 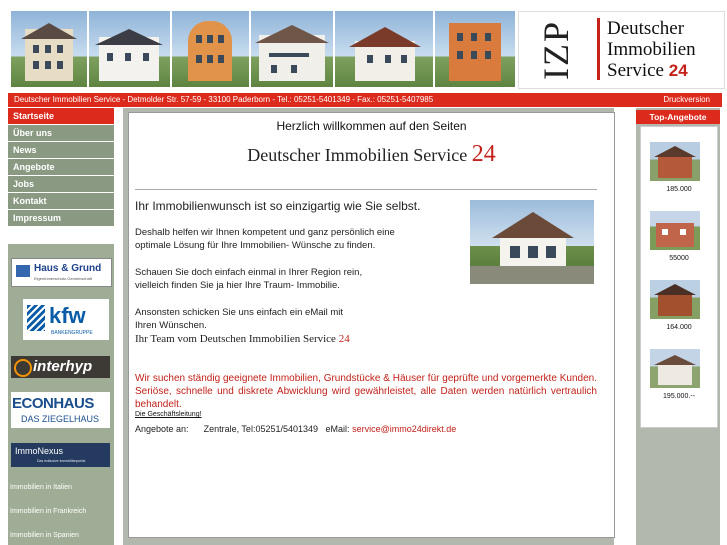 What do you see at coordinates (371, 126) in the screenshot?
I see `welcome-text: Herzlich willkommen auf den Seiten` at bounding box center [371, 126].